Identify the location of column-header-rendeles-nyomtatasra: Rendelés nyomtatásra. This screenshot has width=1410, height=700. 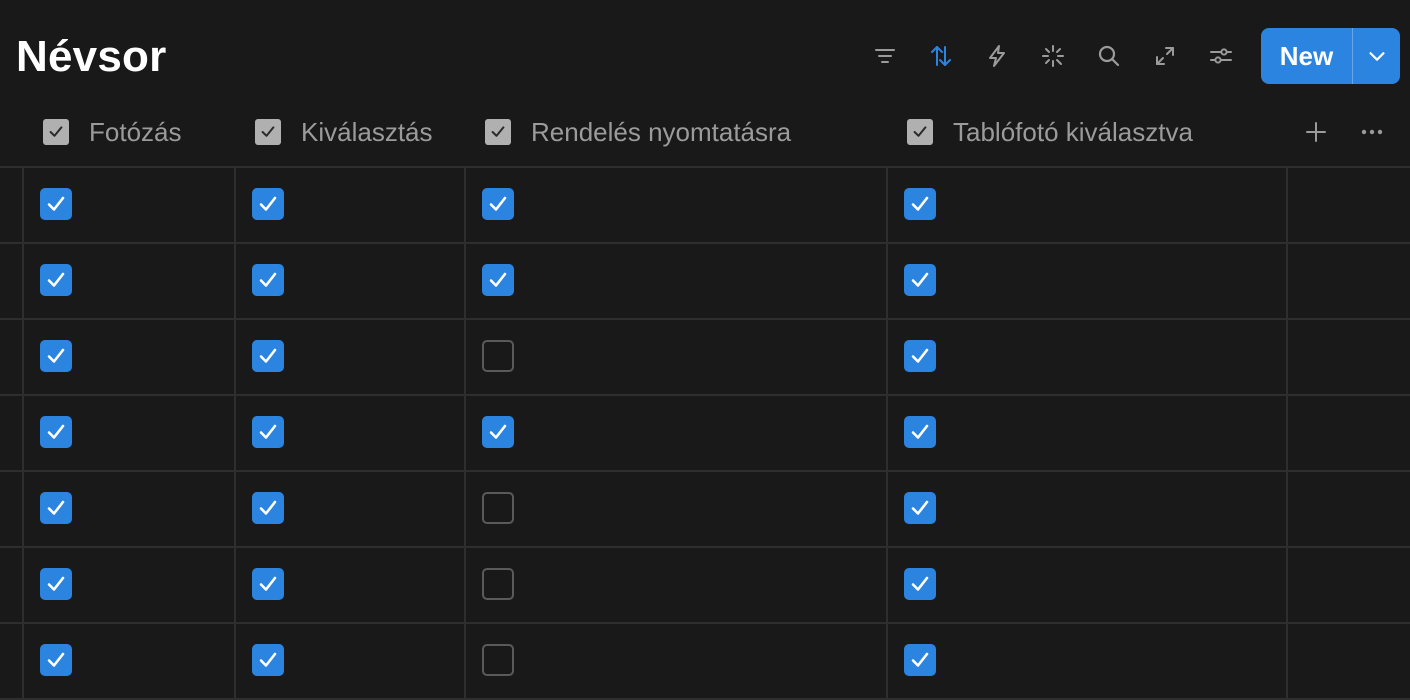
(638, 132).